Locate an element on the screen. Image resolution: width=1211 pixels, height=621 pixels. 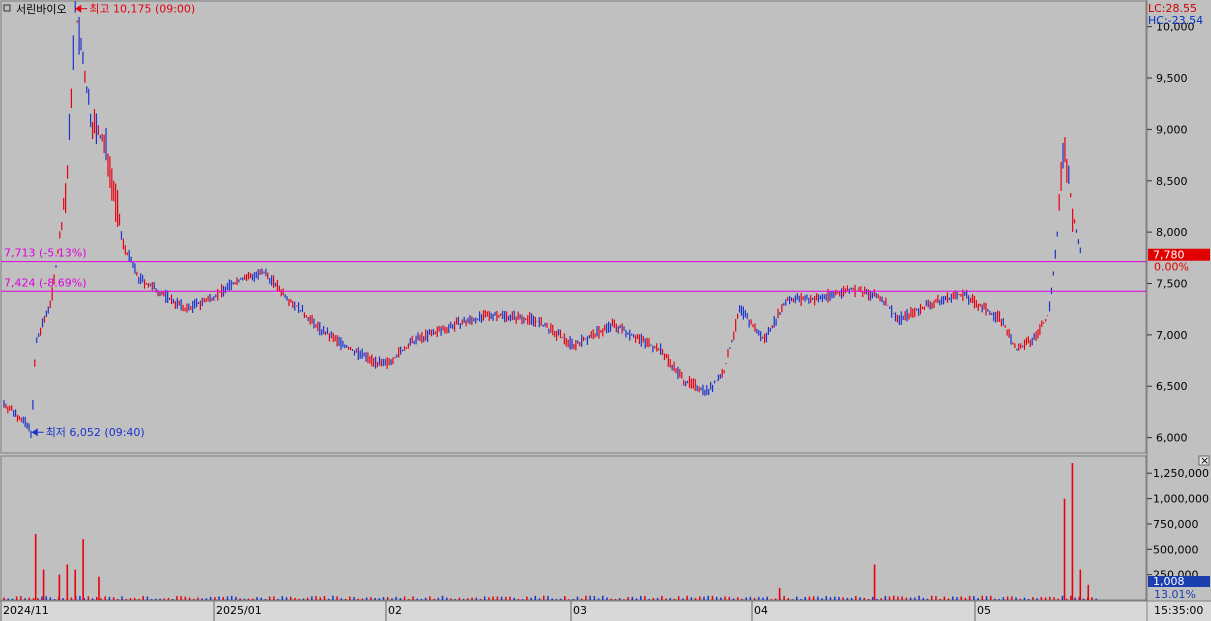
time-tick-label: 2025/01 is located at coordinates (239, 610).